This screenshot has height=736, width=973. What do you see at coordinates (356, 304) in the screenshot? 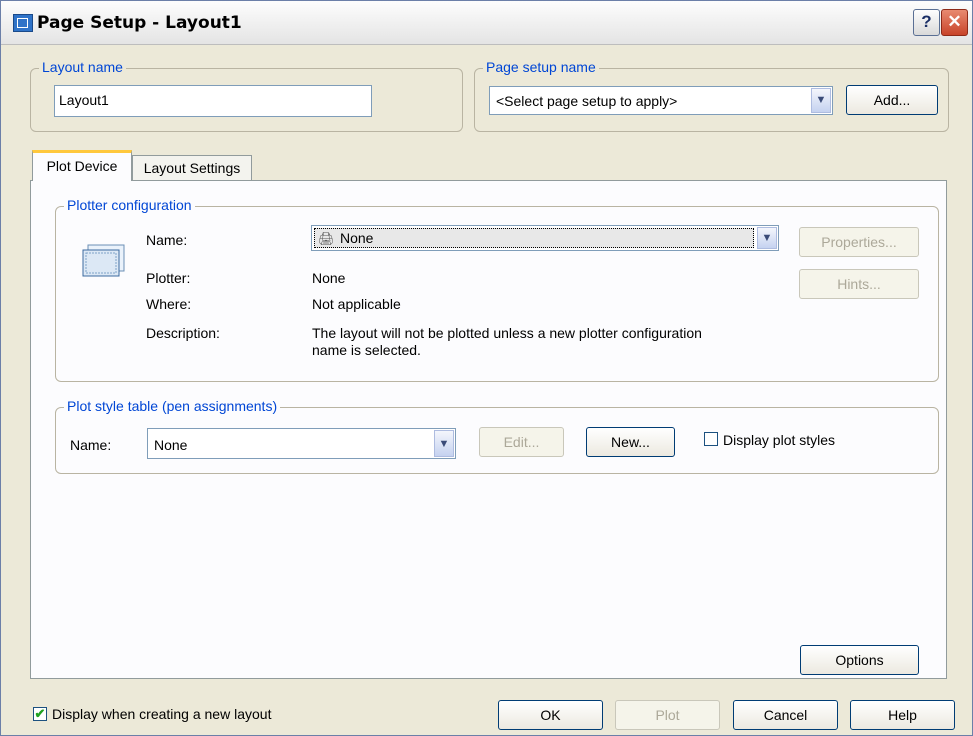
I see `where-value: Not applicable` at bounding box center [356, 304].